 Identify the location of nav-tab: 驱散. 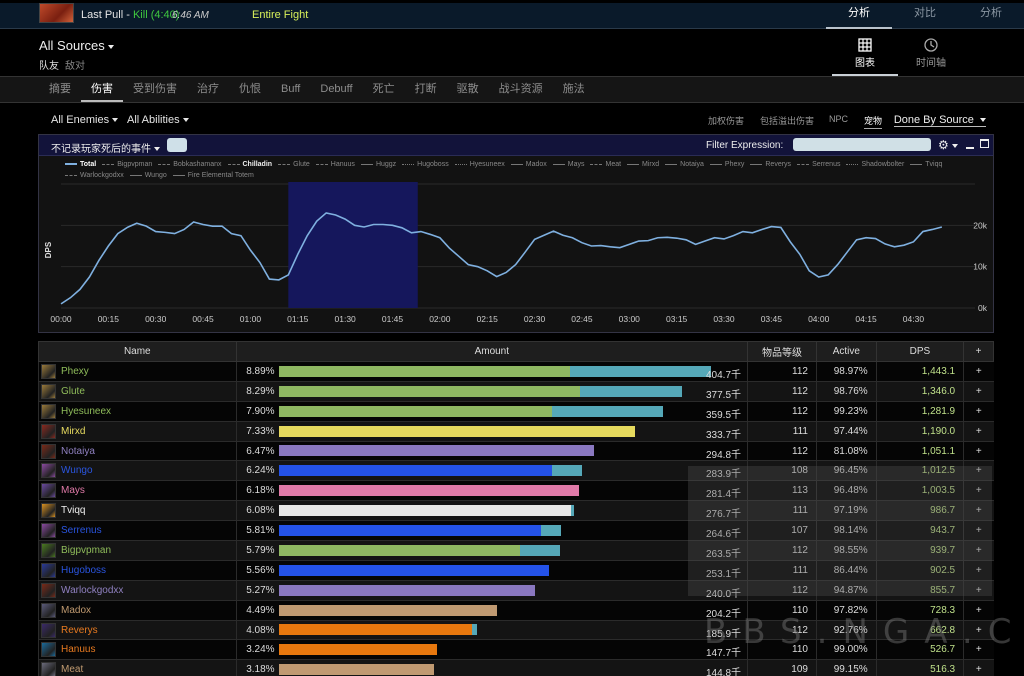
(468, 89).